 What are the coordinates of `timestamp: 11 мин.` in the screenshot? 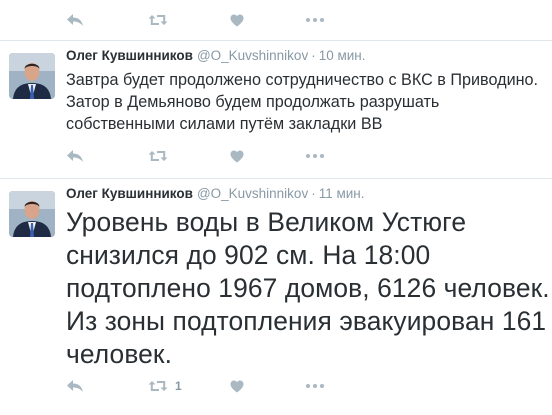 It's located at (342, 193).